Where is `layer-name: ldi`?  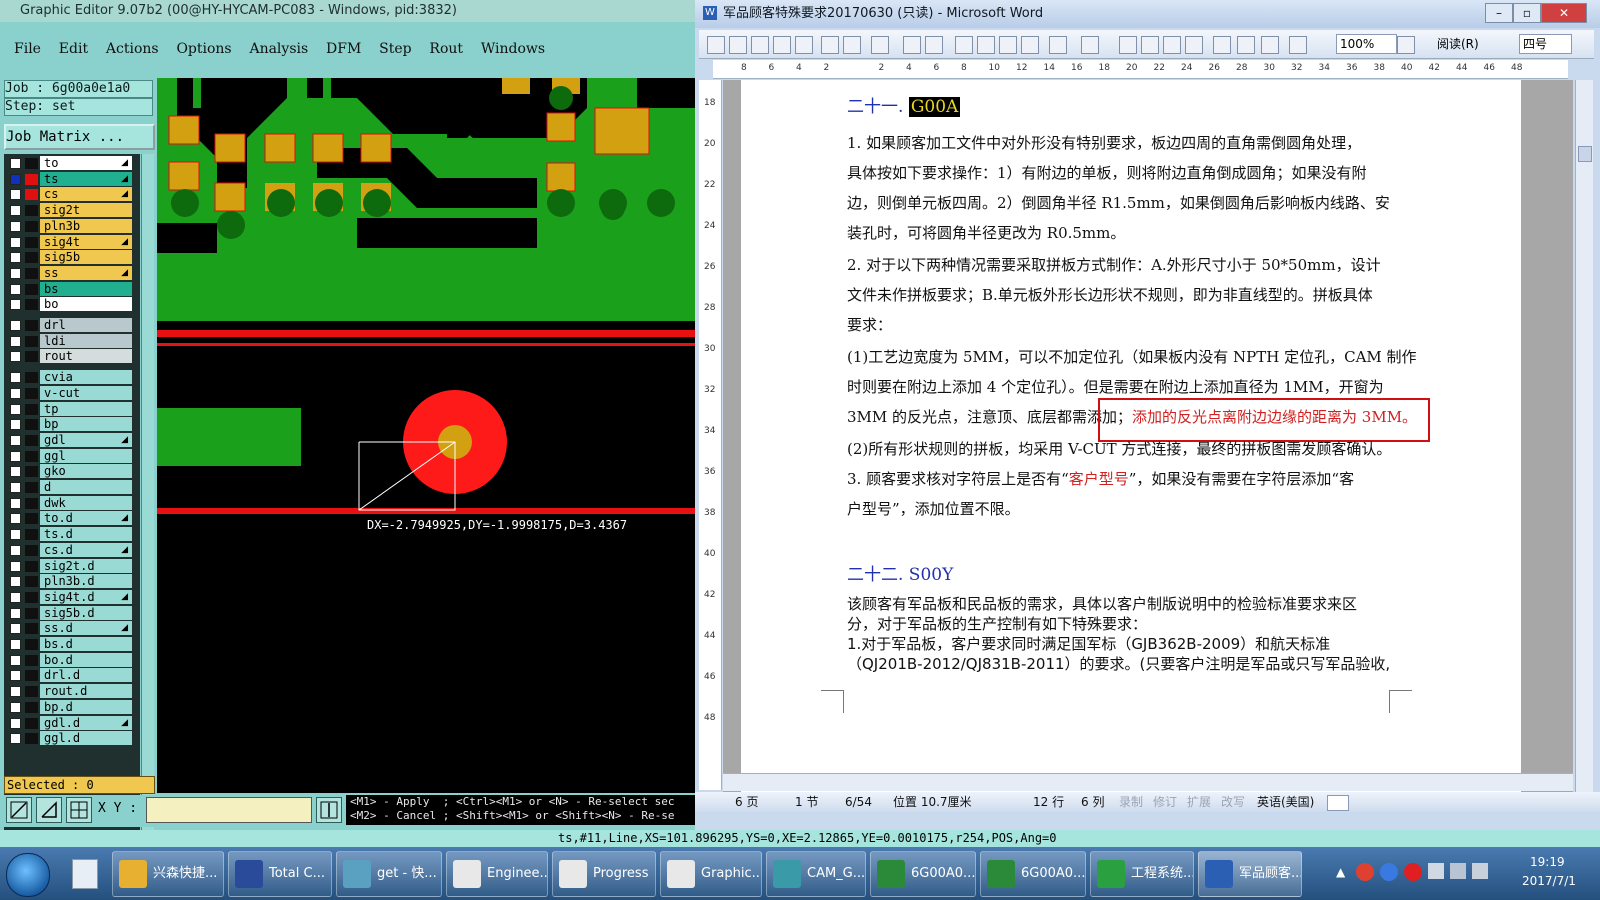
layer-name: ldi is located at coordinates (86, 340).